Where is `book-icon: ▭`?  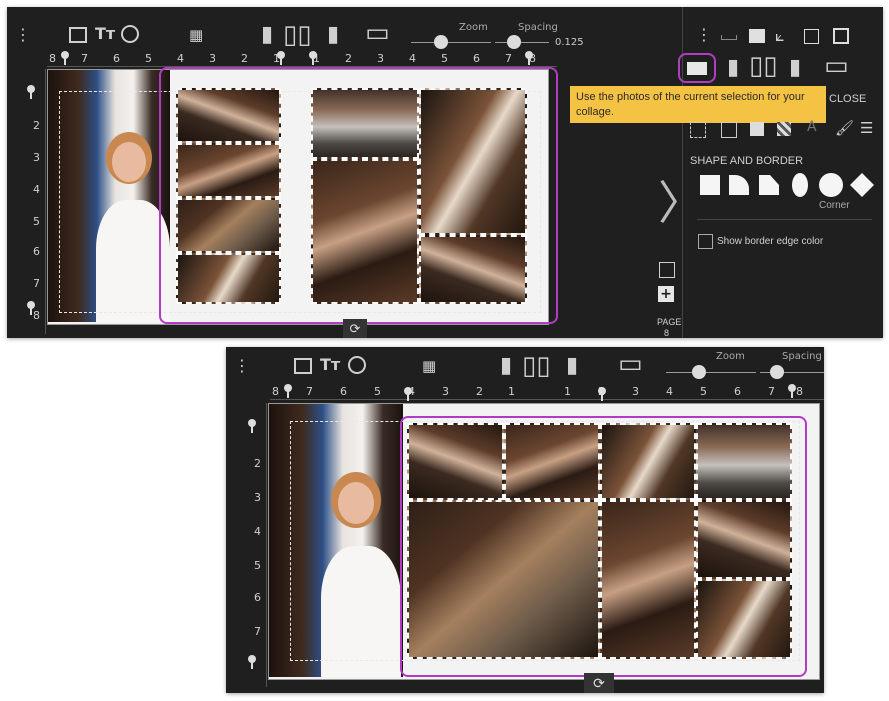 book-icon: ▭ is located at coordinates (836, 66).